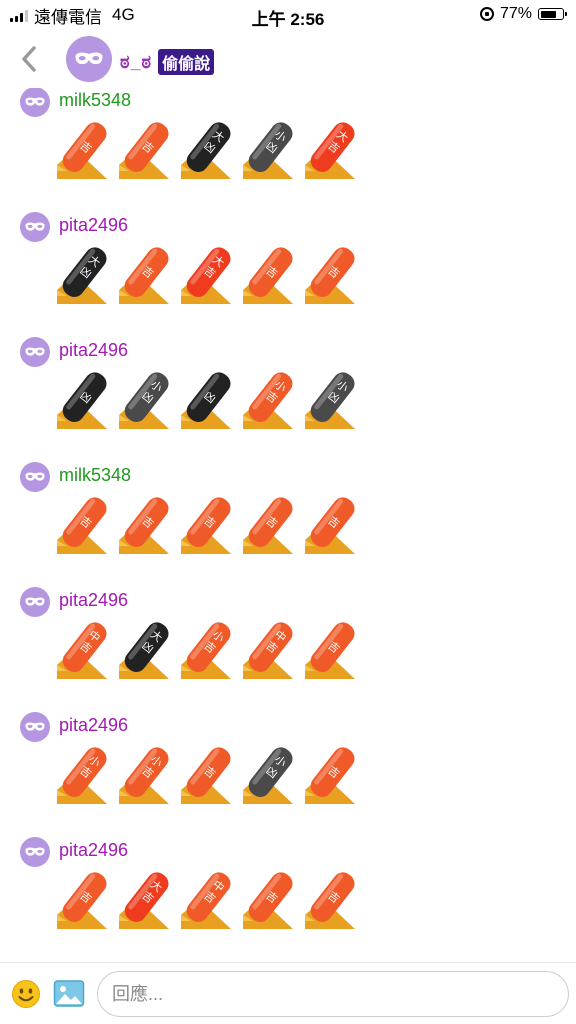  I want to click on battery-percent: 77%, so click(515, 13).